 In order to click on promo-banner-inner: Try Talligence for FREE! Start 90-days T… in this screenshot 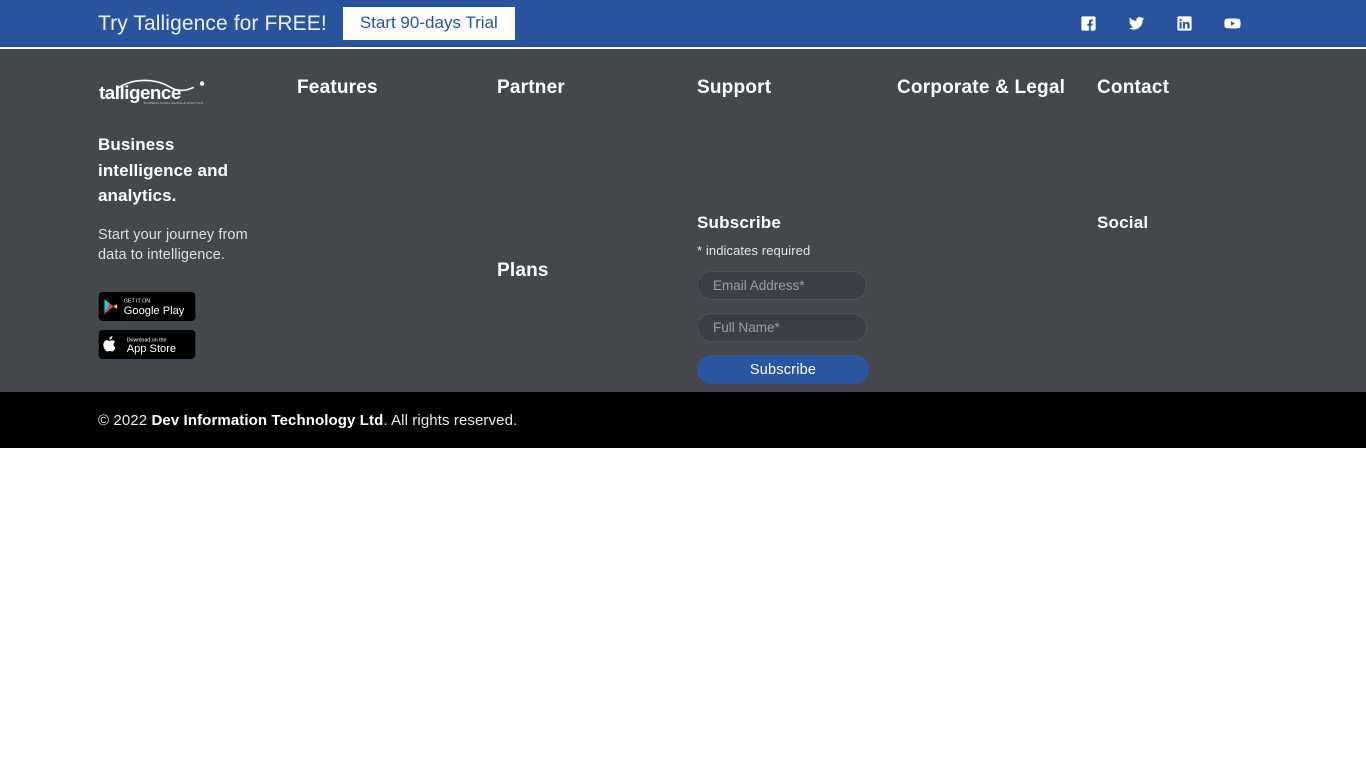, I will do `click(683, 23)`.